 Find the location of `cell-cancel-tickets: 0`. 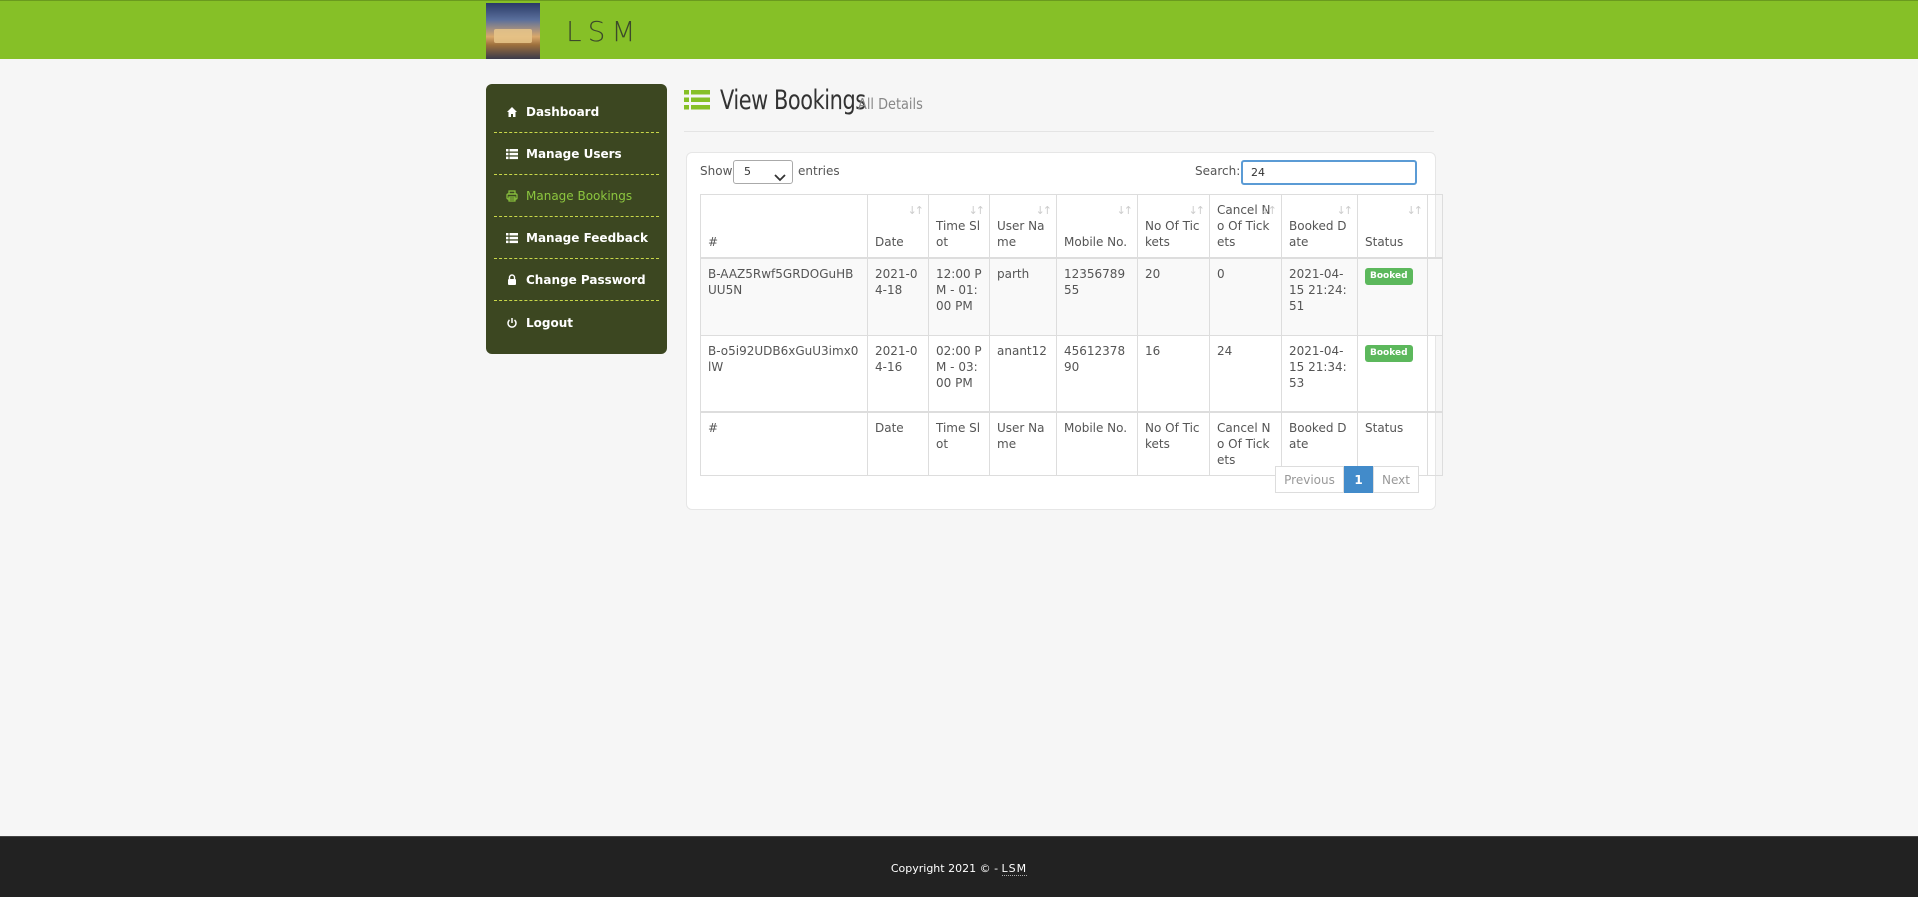

cell-cancel-tickets: 0 is located at coordinates (1245, 296).